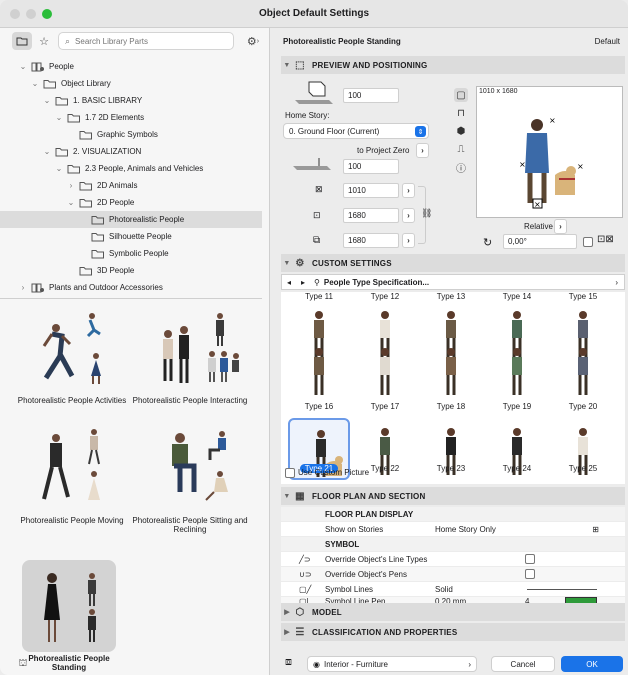 The height and width of the screenshot is (675, 628). I want to click on mirror-icon: ⊡⊠, so click(605, 239).